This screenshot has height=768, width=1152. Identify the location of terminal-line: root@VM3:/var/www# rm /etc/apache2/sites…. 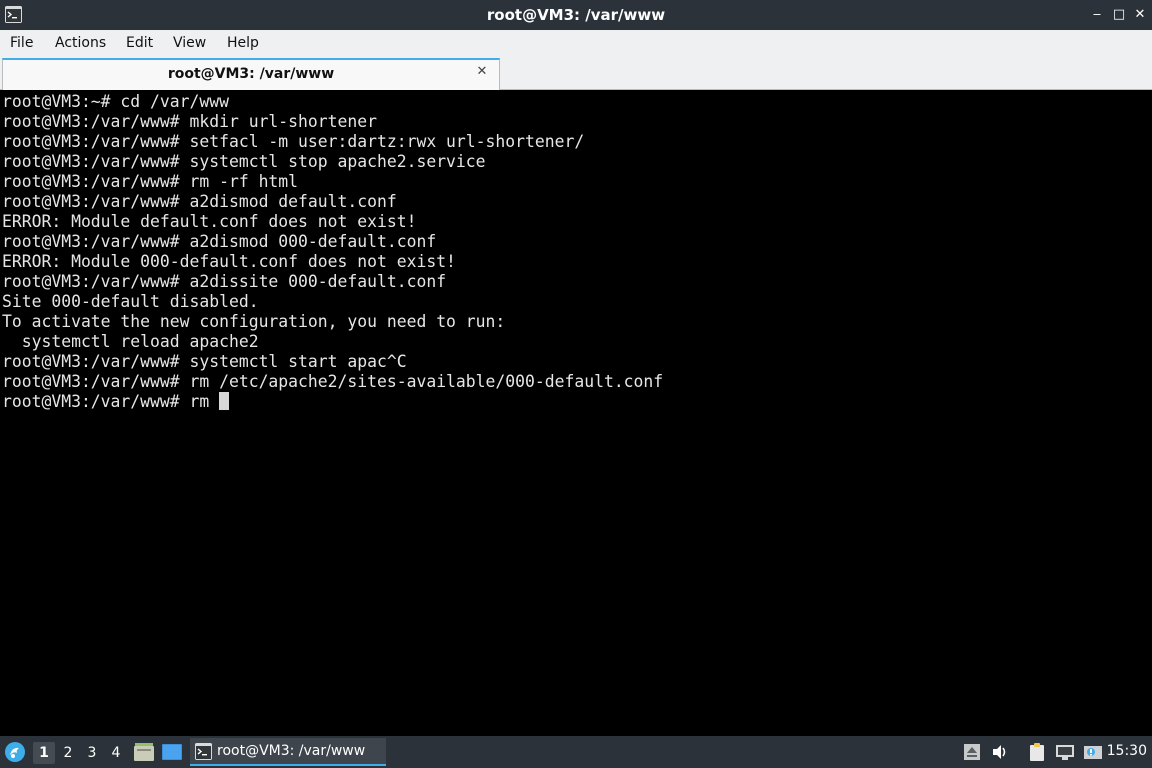
(333, 381).